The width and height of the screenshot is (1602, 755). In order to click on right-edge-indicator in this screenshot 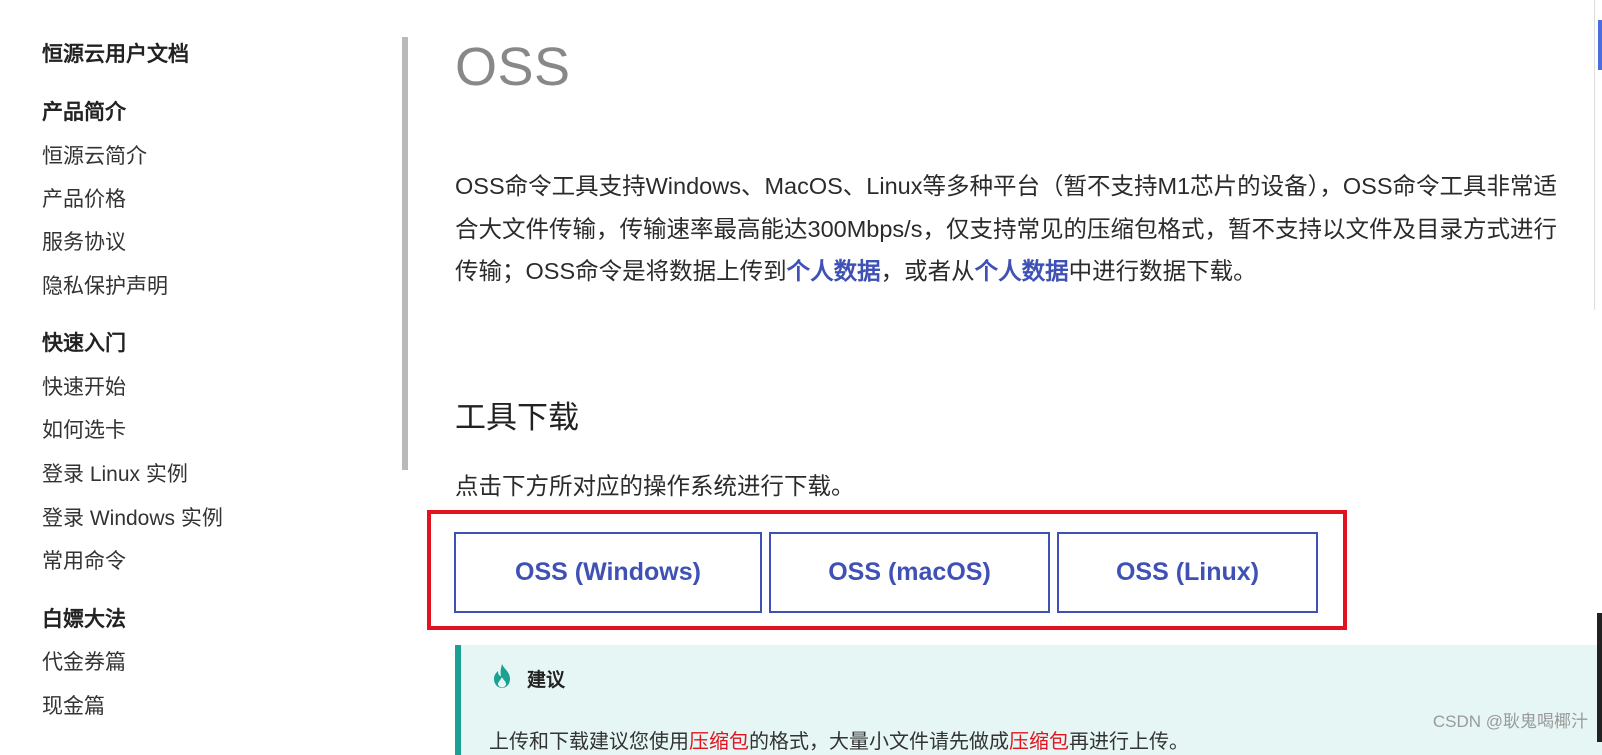, I will do `click(1600, 45)`.